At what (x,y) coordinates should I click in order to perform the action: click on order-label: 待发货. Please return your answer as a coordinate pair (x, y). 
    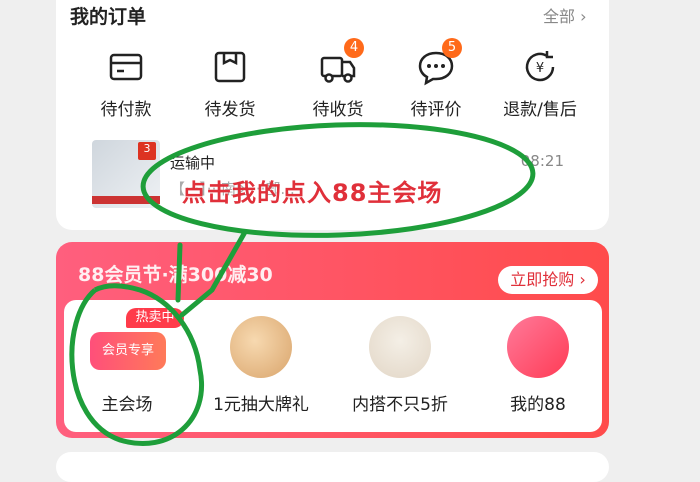
    Looking at the image, I should click on (230, 110).